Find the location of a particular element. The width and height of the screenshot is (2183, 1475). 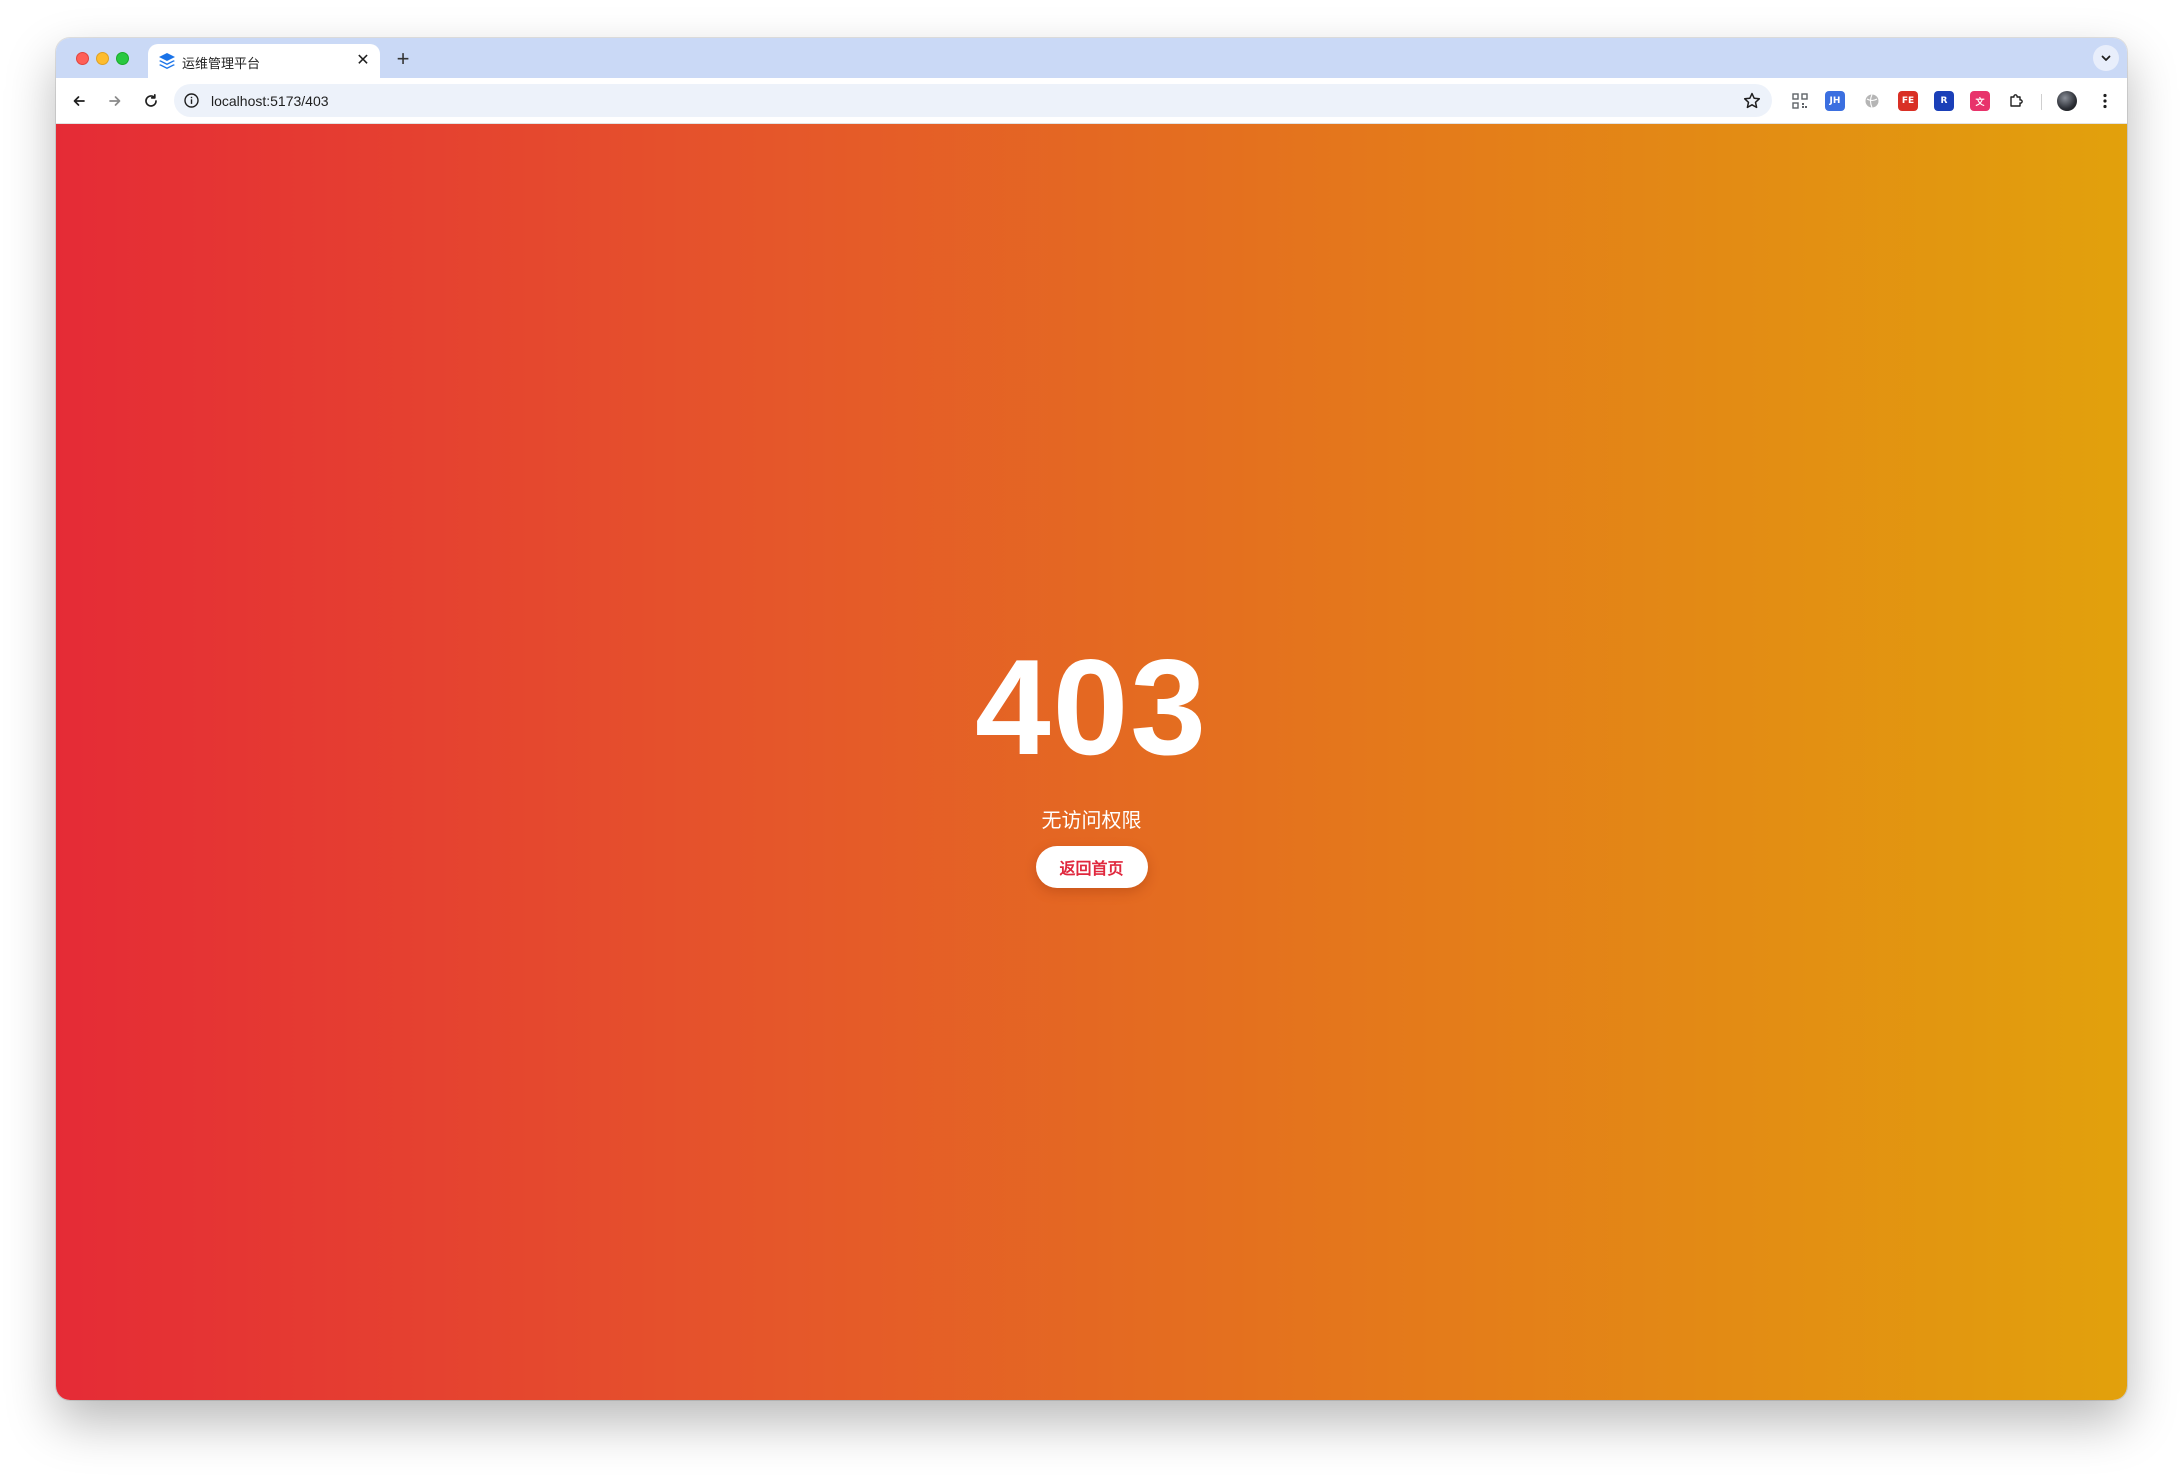

info-icon is located at coordinates (191, 100).